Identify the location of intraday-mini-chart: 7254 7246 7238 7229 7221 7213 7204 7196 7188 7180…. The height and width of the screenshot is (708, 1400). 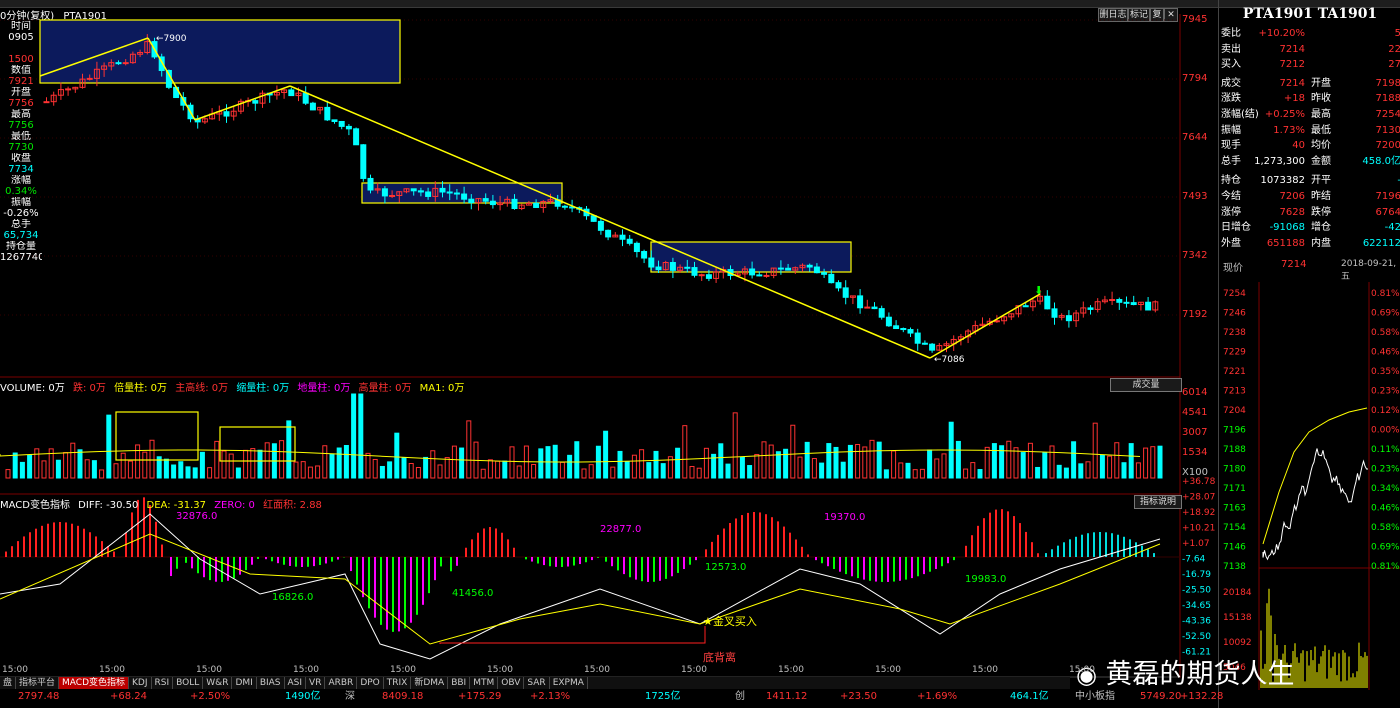
(1309, 486).